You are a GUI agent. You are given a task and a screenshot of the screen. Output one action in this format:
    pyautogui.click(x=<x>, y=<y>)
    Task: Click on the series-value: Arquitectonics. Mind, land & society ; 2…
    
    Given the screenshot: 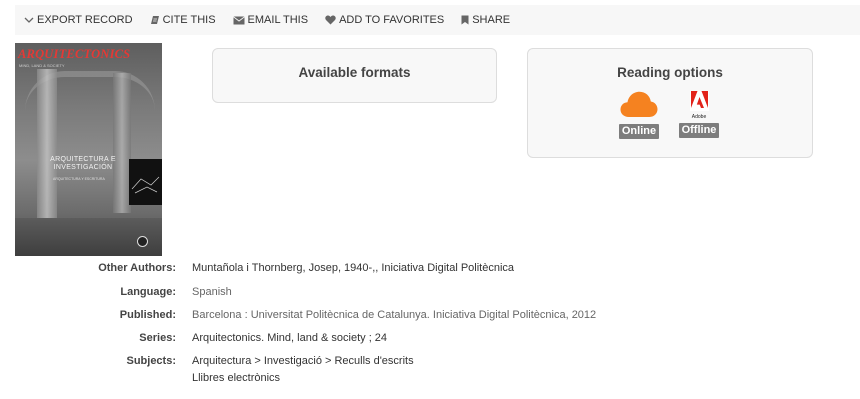 What is the action you would take?
    pyautogui.click(x=289, y=338)
    